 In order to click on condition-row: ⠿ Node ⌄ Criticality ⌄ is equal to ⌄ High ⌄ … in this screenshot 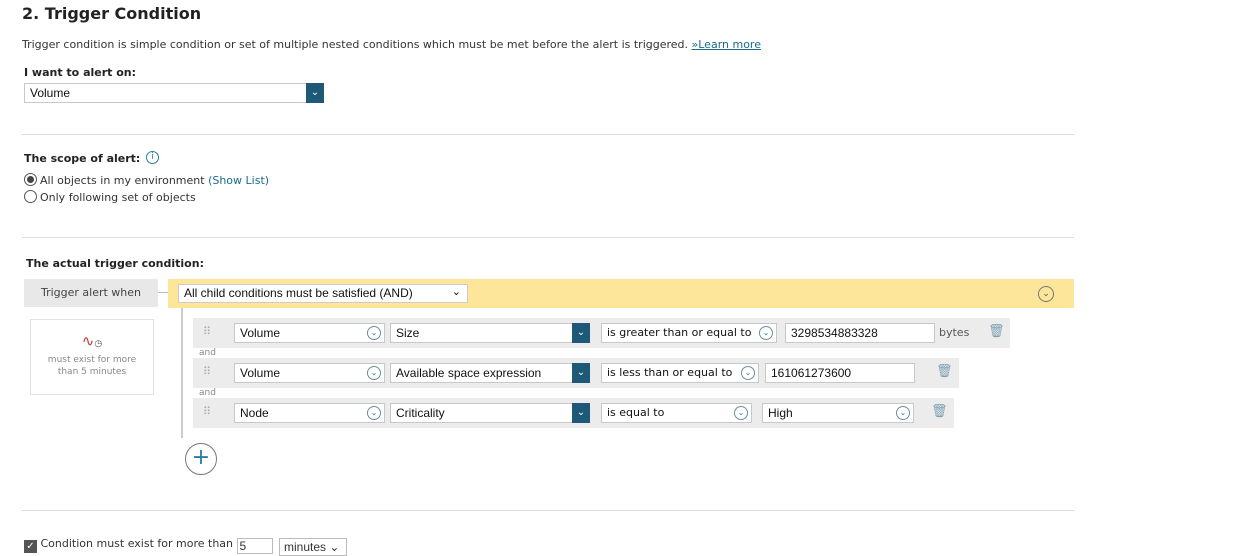, I will do `click(573, 413)`.